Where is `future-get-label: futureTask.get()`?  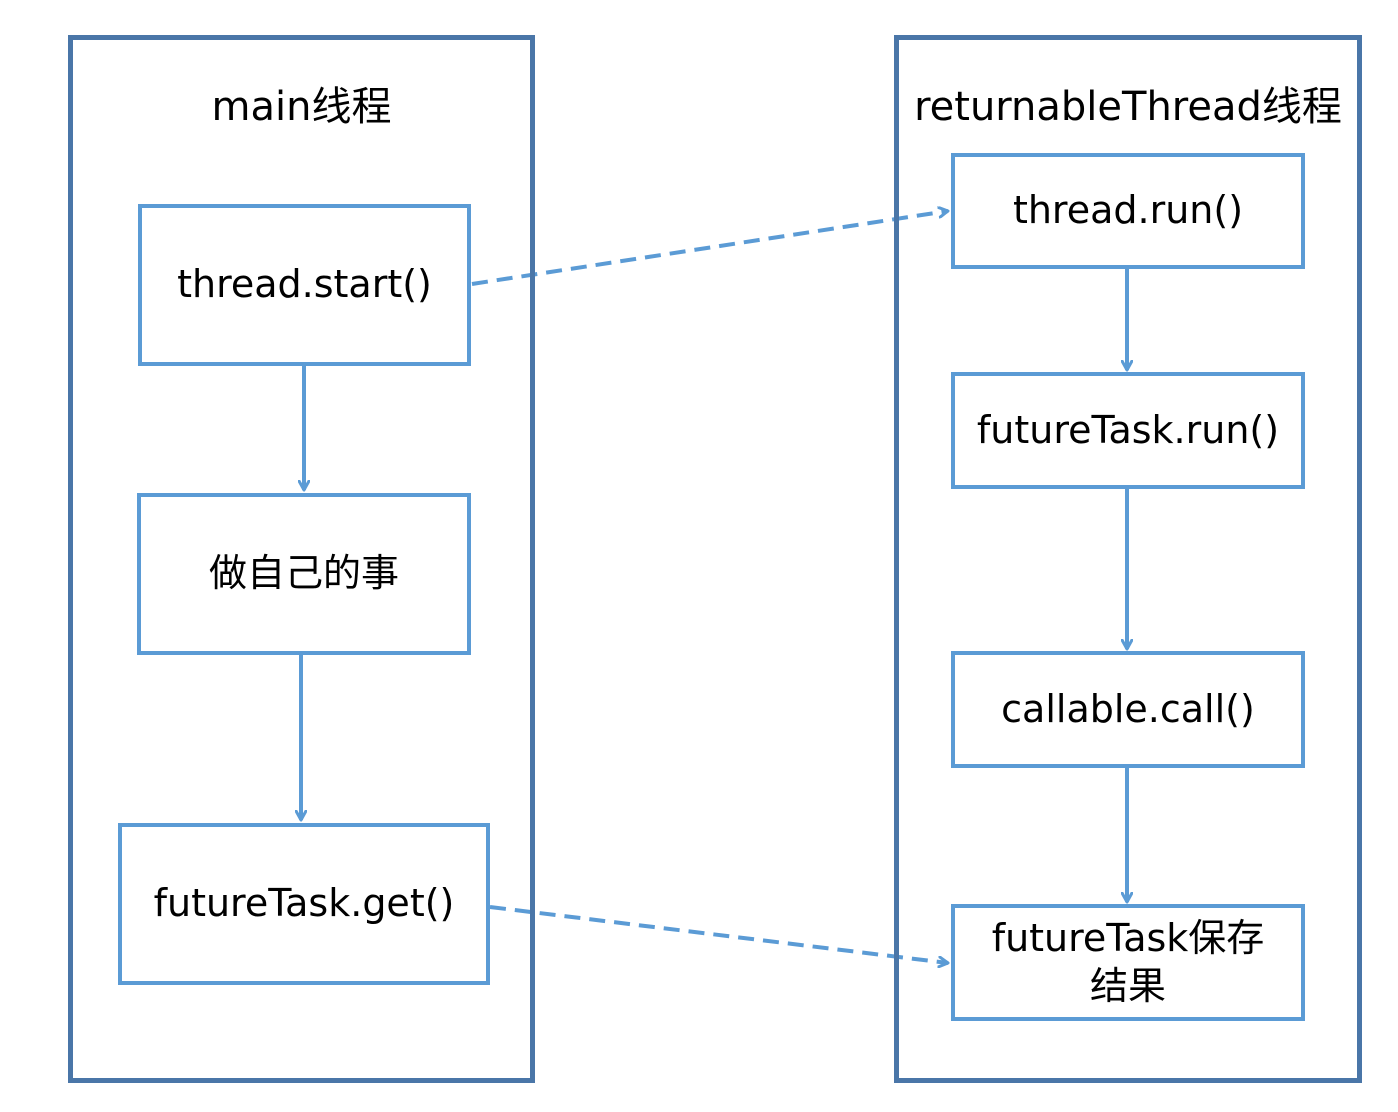 future-get-label: futureTask.get() is located at coordinates (304, 903).